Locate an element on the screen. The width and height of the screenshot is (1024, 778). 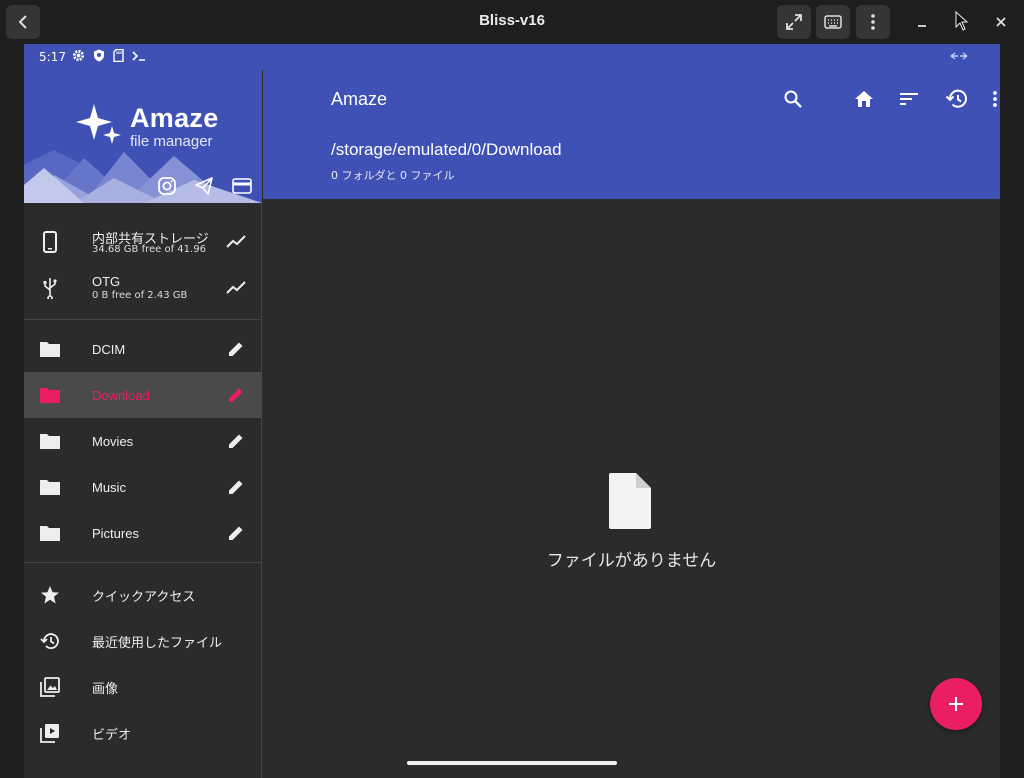
video-icon is located at coordinates (50, 733).